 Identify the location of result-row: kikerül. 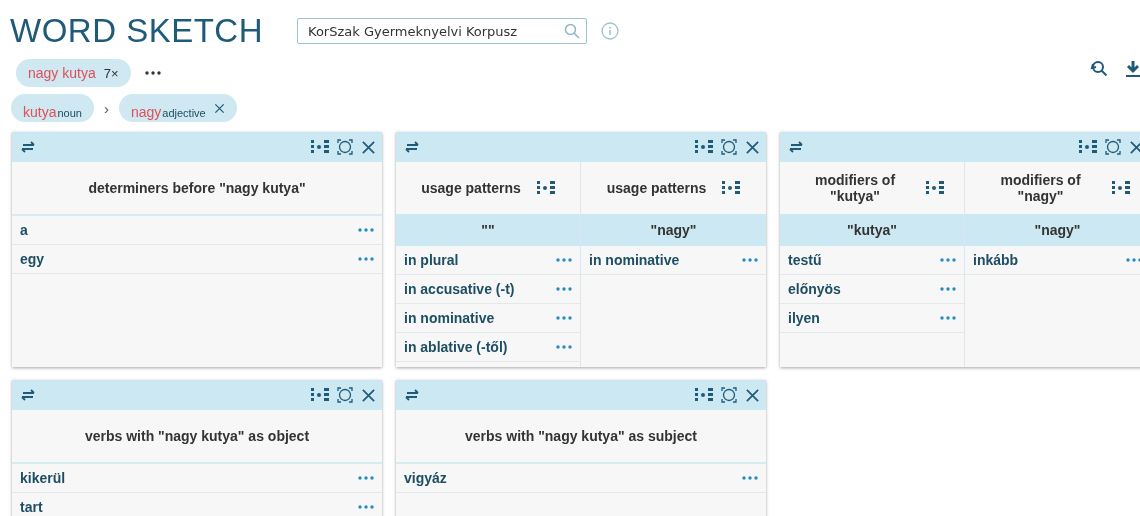
(197, 478).